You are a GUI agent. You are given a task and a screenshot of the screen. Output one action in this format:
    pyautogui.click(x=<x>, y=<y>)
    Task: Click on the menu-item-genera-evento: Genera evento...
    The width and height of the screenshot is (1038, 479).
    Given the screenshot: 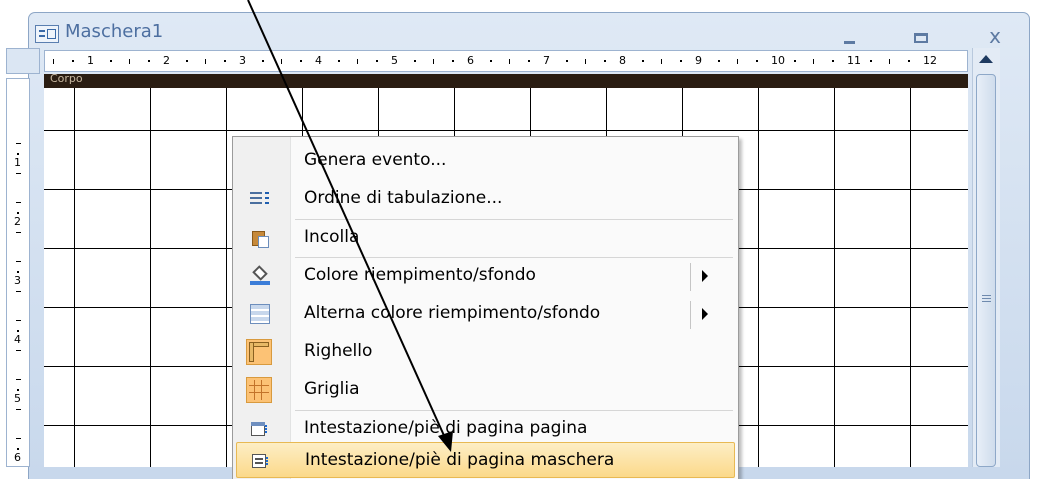 What is the action you would take?
    pyautogui.click(x=485, y=161)
    